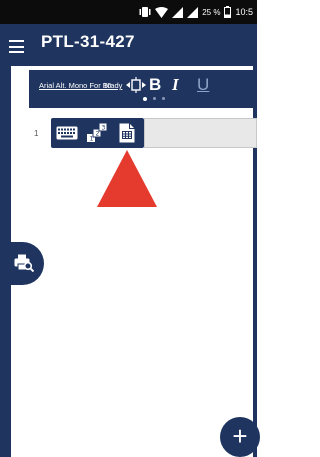 Image resolution: width=320 pixels, height=457 pixels. I want to click on app-bar: PTL-31-427, so click(128, 45).